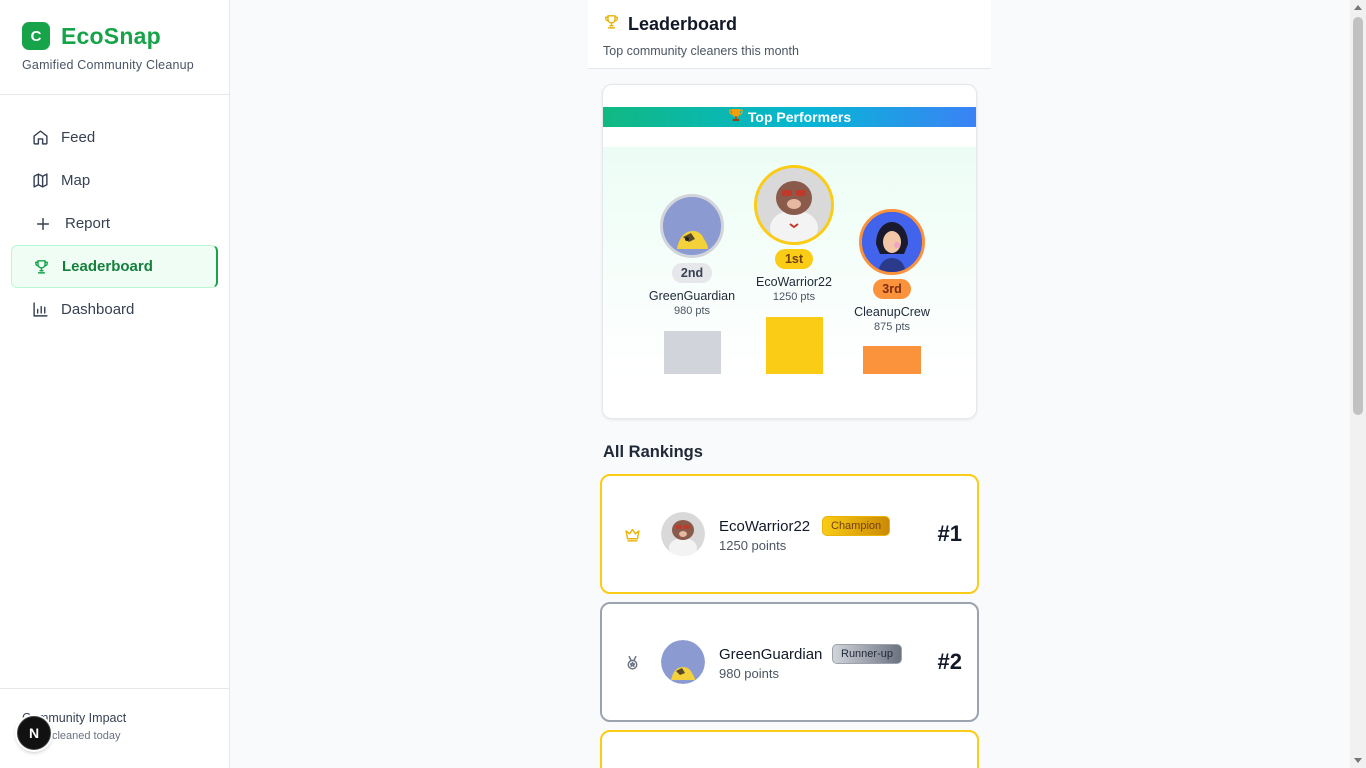  What do you see at coordinates (34, 733) in the screenshot?
I see `dev-tools-badge: N` at bounding box center [34, 733].